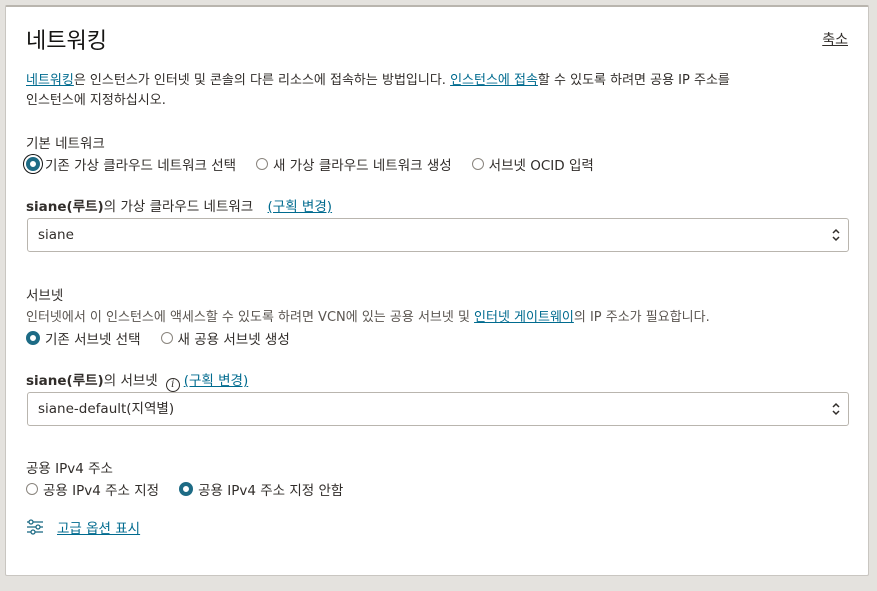 The width and height of the screenshot is (877, 591). I want to click on internet-gateway-link: 인터넷 게이트웨이, so click(524, 317).